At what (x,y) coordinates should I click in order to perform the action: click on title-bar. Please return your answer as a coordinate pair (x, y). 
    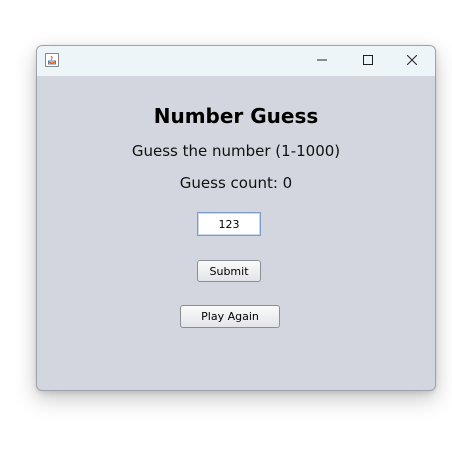
    Looking at the image, I should click on (236, 61).